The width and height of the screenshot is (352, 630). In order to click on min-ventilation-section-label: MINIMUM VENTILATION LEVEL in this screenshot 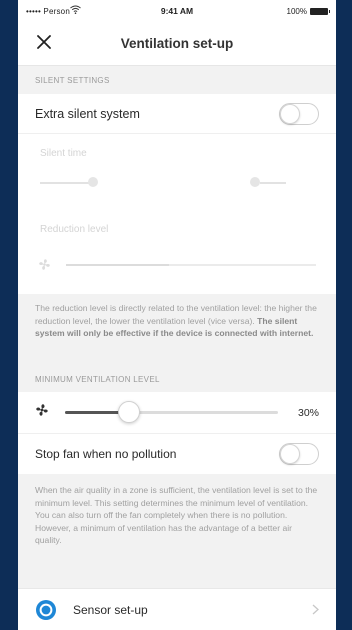, I will do `click(97, 379)`.